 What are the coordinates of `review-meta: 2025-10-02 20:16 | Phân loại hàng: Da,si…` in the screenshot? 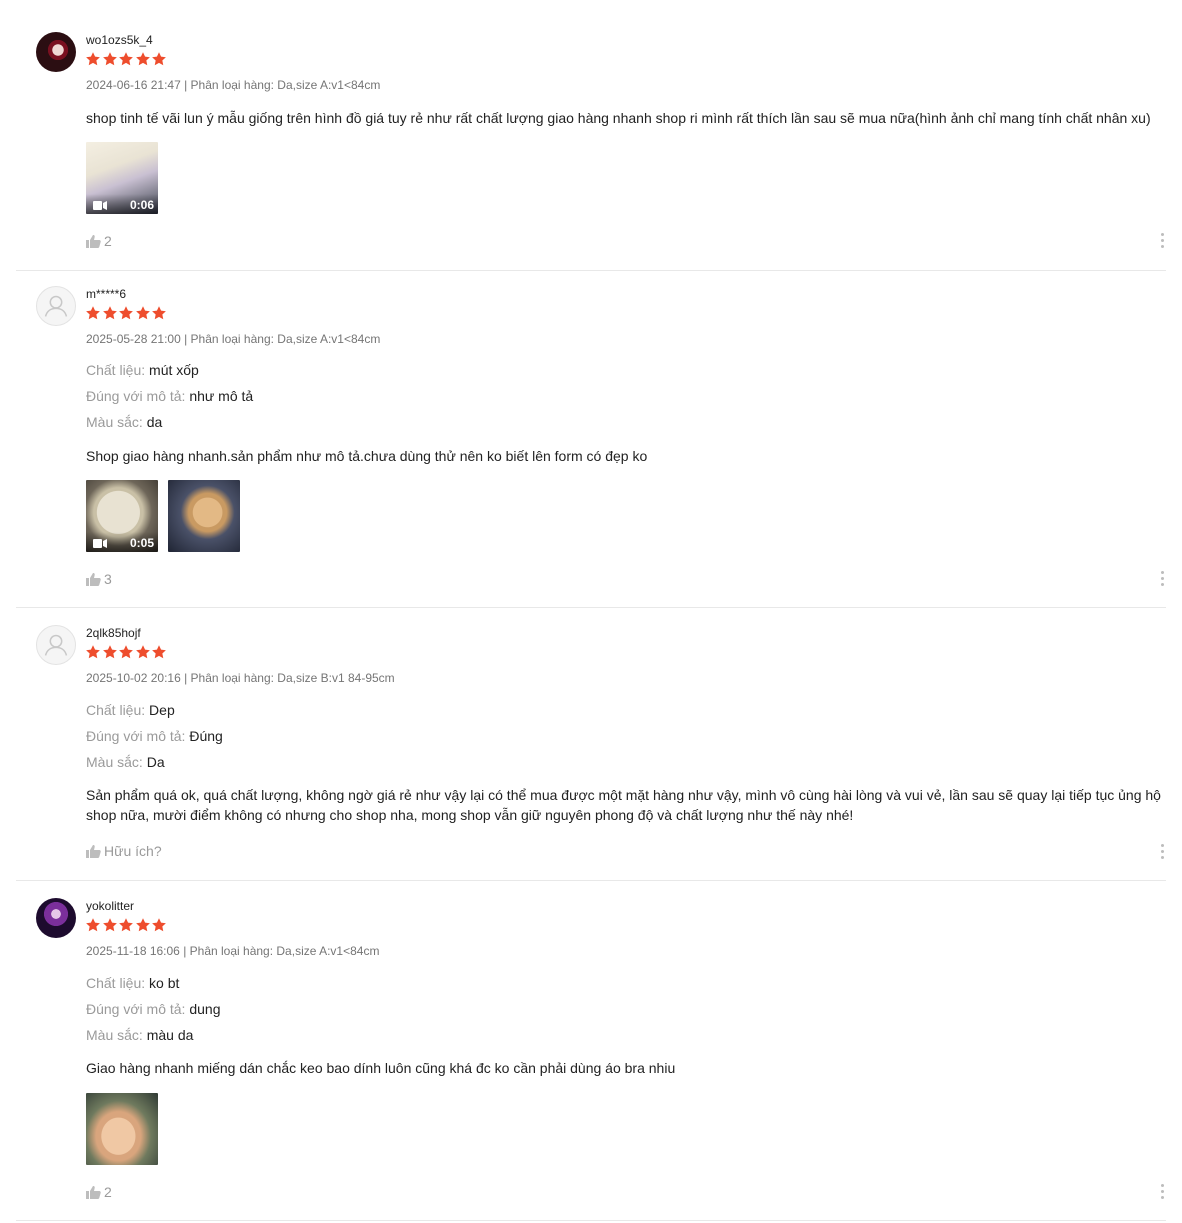 It's located at (240, 678).